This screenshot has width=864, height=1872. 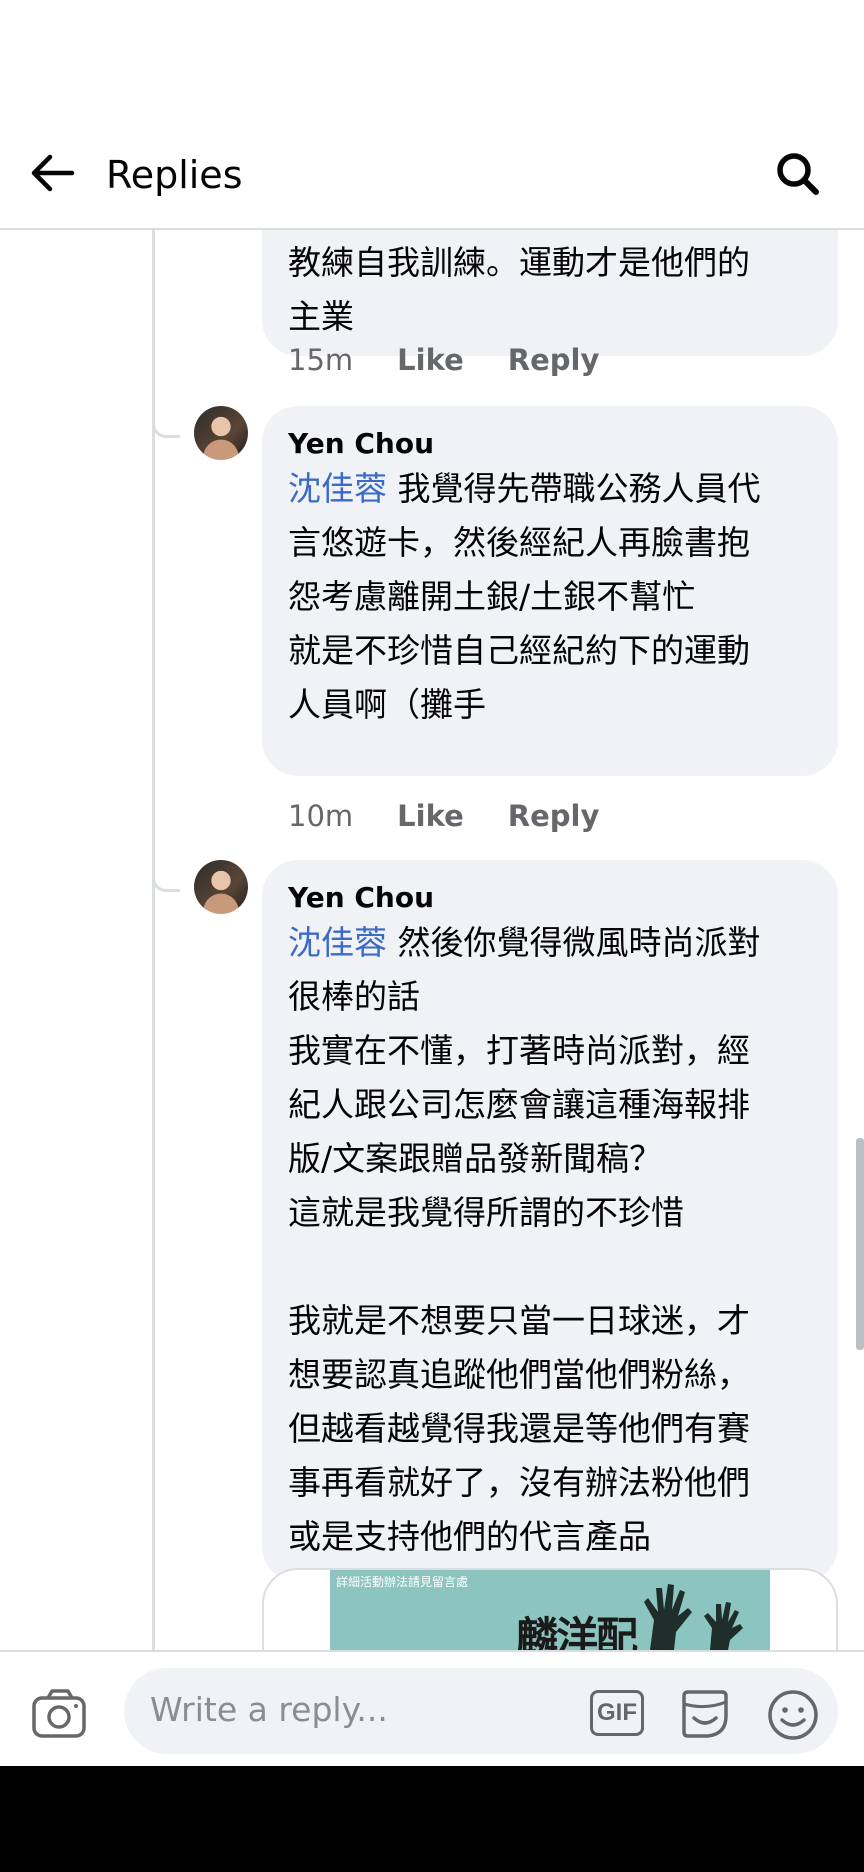 I want to click on comment-text-line: 我實在不懂，打著時尚派對，經, so click(x=519, y=1050).